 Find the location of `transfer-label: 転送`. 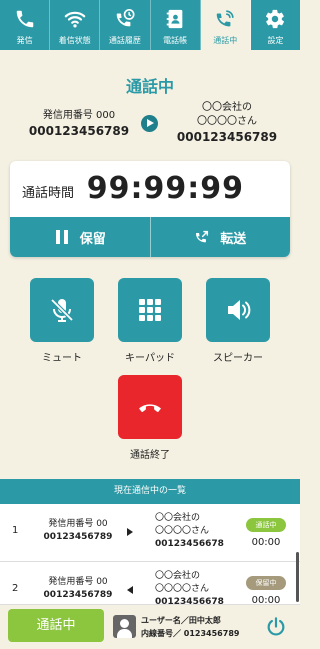

transfer-label: 転送 is located at coordinates (233, 239).